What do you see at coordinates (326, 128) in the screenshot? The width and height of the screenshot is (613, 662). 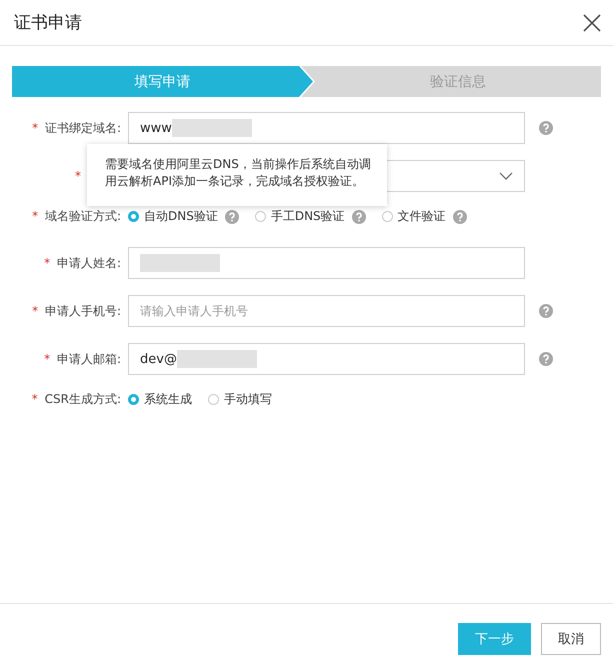 I see `input-field: www` at bounding box center [326, 128].